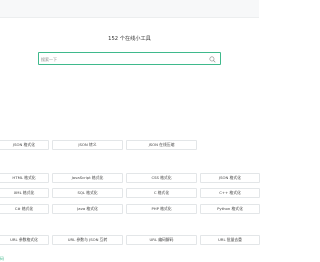 The image size is (320, 262). I want to click on search-box, so click(129, 58).